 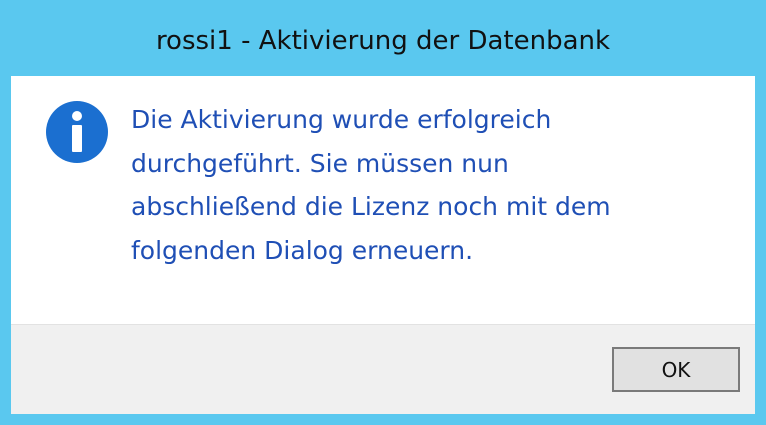 I want to click on message-line: abschließend die Lizenz noch mit dem, so click(x=371, y=206).